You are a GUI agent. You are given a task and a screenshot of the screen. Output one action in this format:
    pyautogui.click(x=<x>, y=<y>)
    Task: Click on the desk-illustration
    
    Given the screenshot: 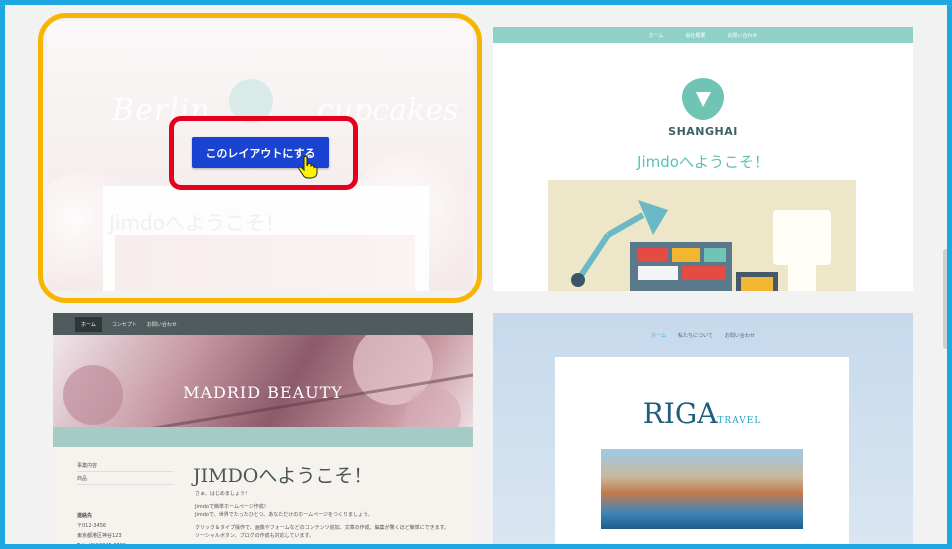 What is the action you would take?
    pyautogui.click(x=702, y=235)
    